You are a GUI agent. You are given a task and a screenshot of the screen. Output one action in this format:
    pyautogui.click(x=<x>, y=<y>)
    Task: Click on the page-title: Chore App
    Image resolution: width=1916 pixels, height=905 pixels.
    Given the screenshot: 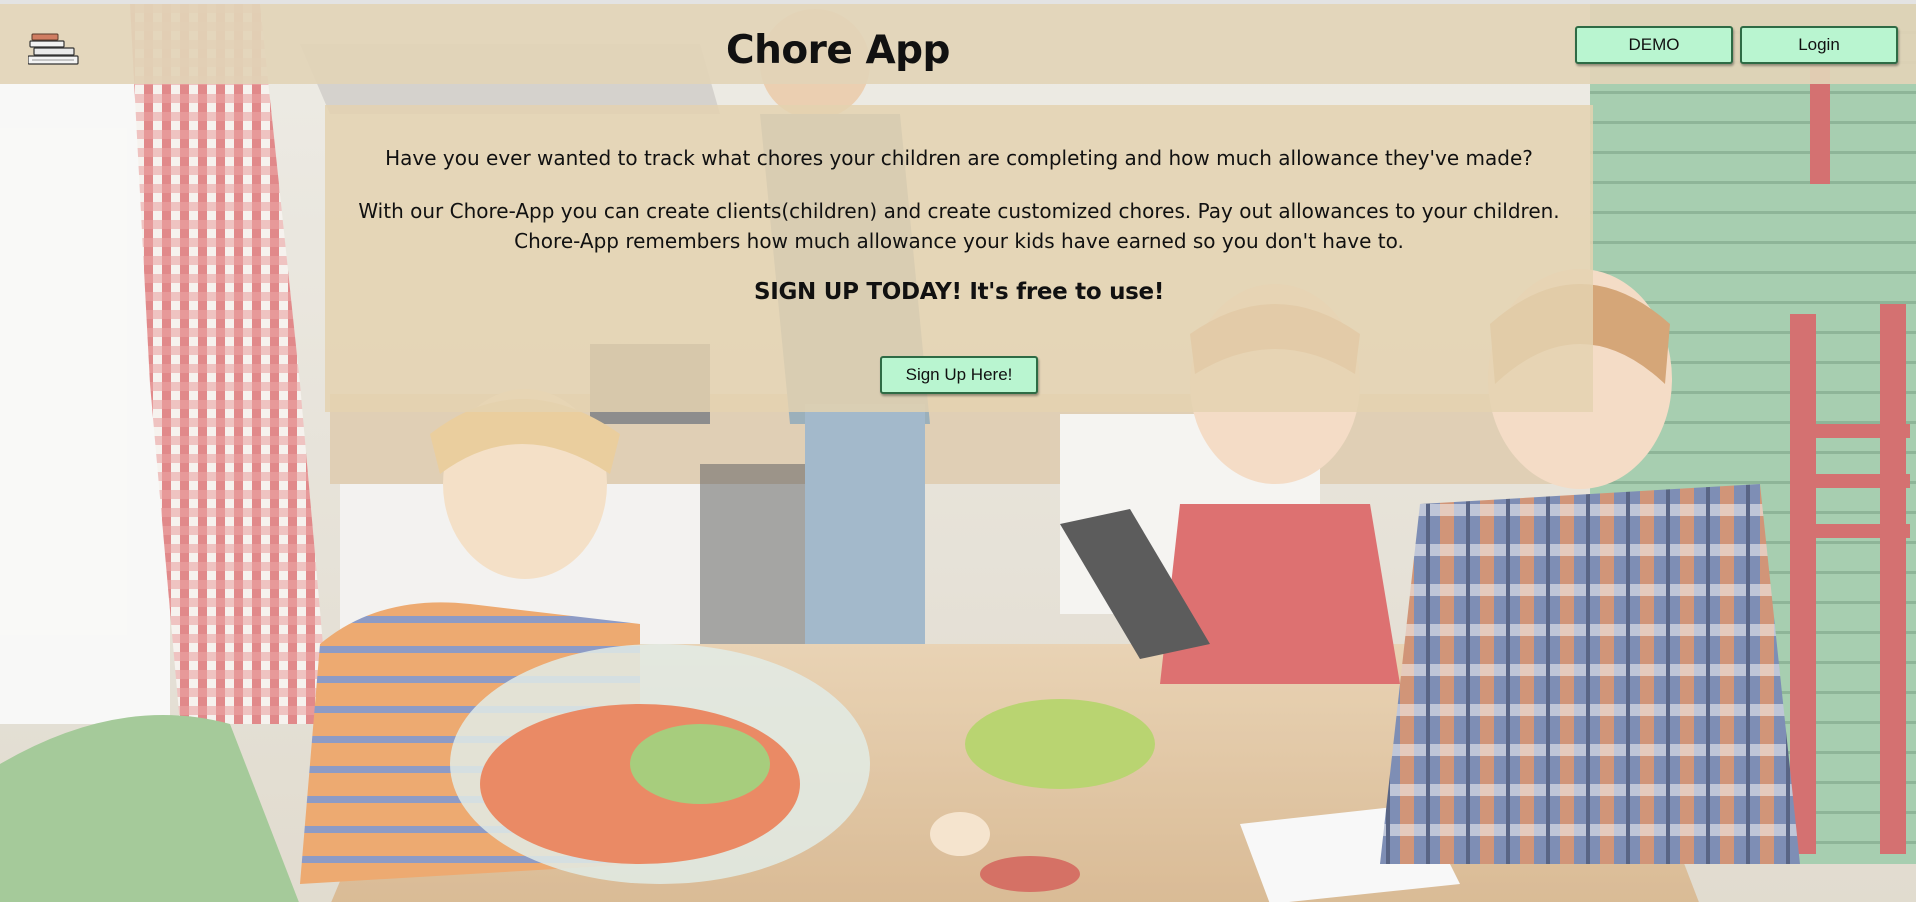 What is the action you would take?
    pyautogui.click(x=838, y=50)
    